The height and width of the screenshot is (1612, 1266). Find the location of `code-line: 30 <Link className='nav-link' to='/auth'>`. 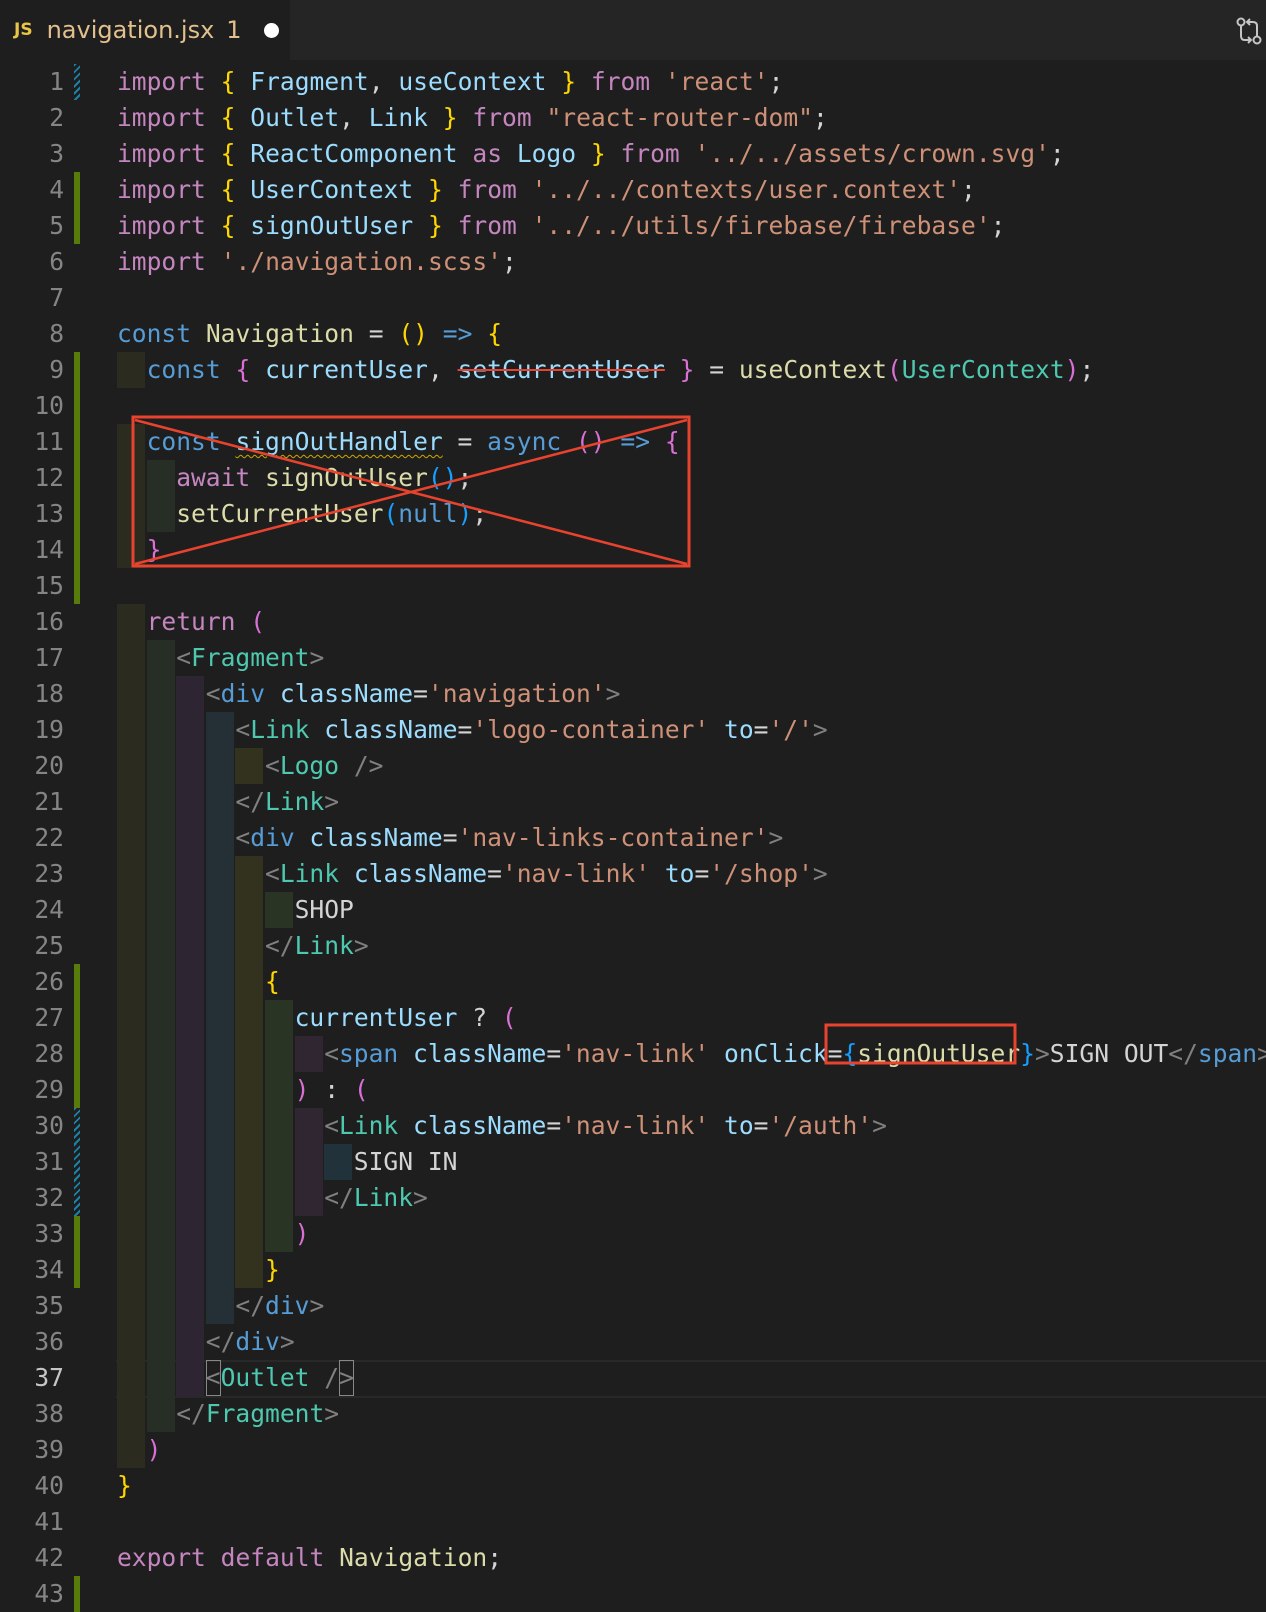

code-line: 30 <Link className='nav-link' to='/auth'> is located at coordinates (633, 1126).